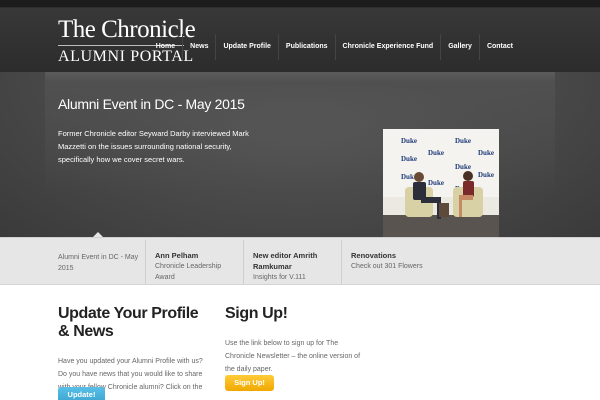 This screenshot has height=400, width=600. Describe the element at coordinates (151, 104) in the screenshot. I see `hero-title: Alumni Event in DC - May 2015` at that location.